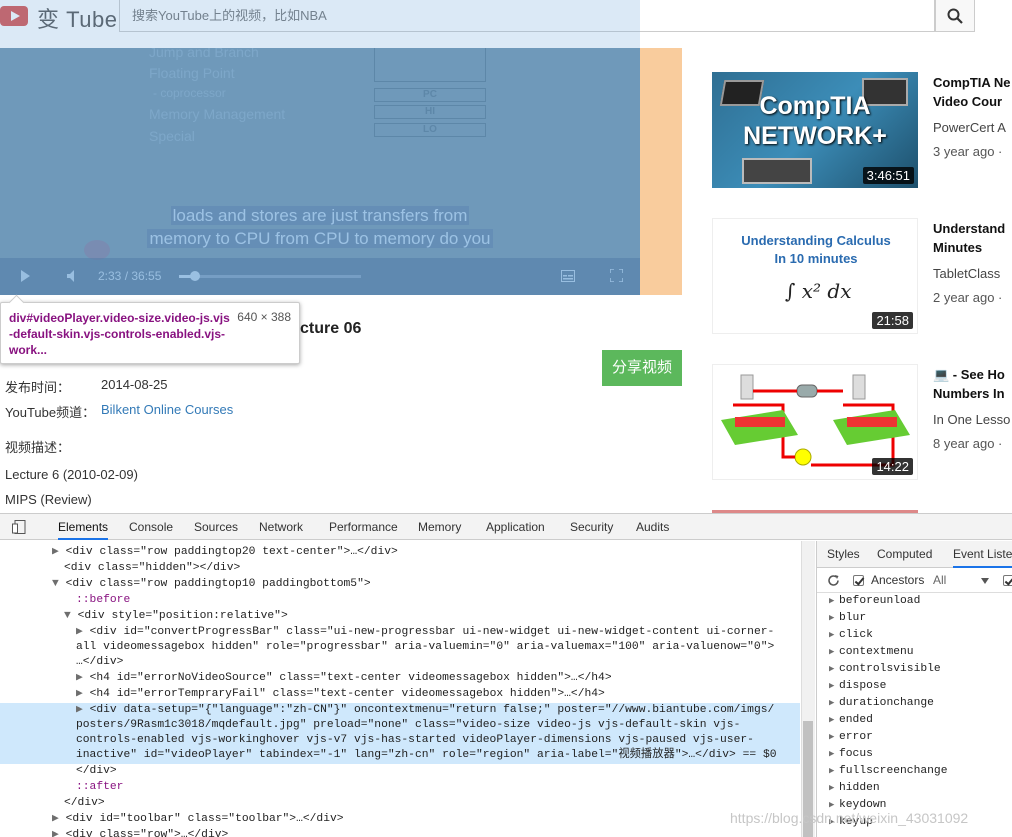 The width and height of the screenshot is (1012, 837). What do you see at coordinates (363, 527) in the screenshot?
I see `tab-performance: Performance` at bounding box center [363, 527].